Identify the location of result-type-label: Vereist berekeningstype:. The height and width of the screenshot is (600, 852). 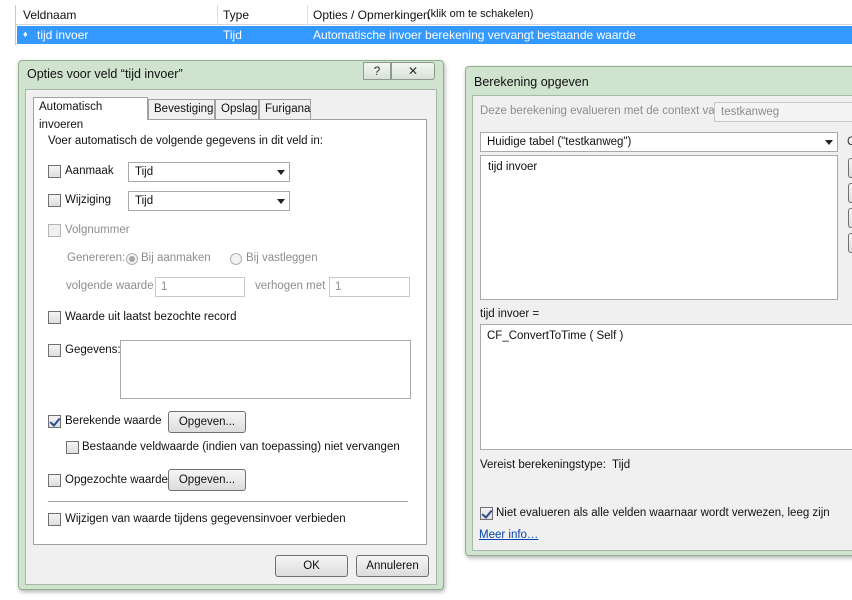
(543, 465).